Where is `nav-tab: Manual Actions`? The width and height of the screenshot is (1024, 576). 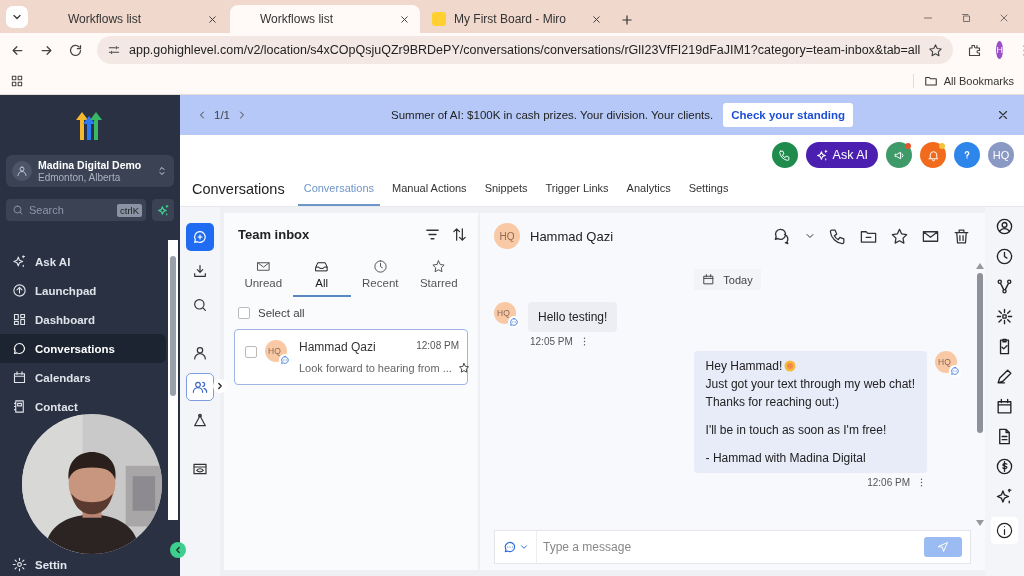
nav-tab: Manual Actions is located at coordinates (429, 188).